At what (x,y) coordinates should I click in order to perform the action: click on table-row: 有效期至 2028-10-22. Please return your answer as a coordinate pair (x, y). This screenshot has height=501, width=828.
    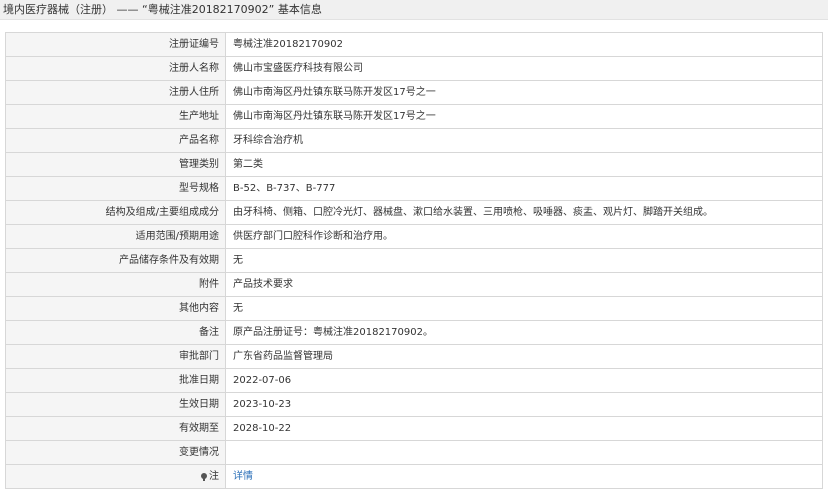
    Looking at the image, I should click on (414, 428).